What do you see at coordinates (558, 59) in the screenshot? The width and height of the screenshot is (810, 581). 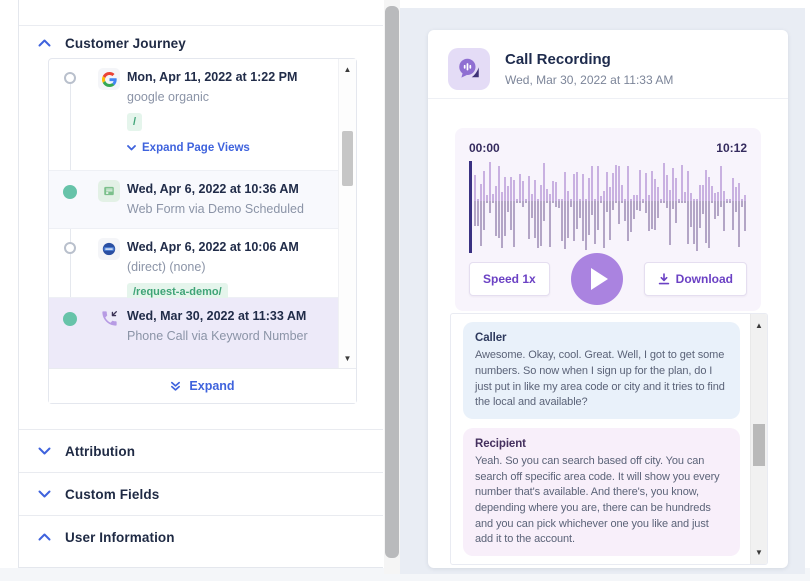 I see `card-title: Call Recording` at bounding box center [558, 59].